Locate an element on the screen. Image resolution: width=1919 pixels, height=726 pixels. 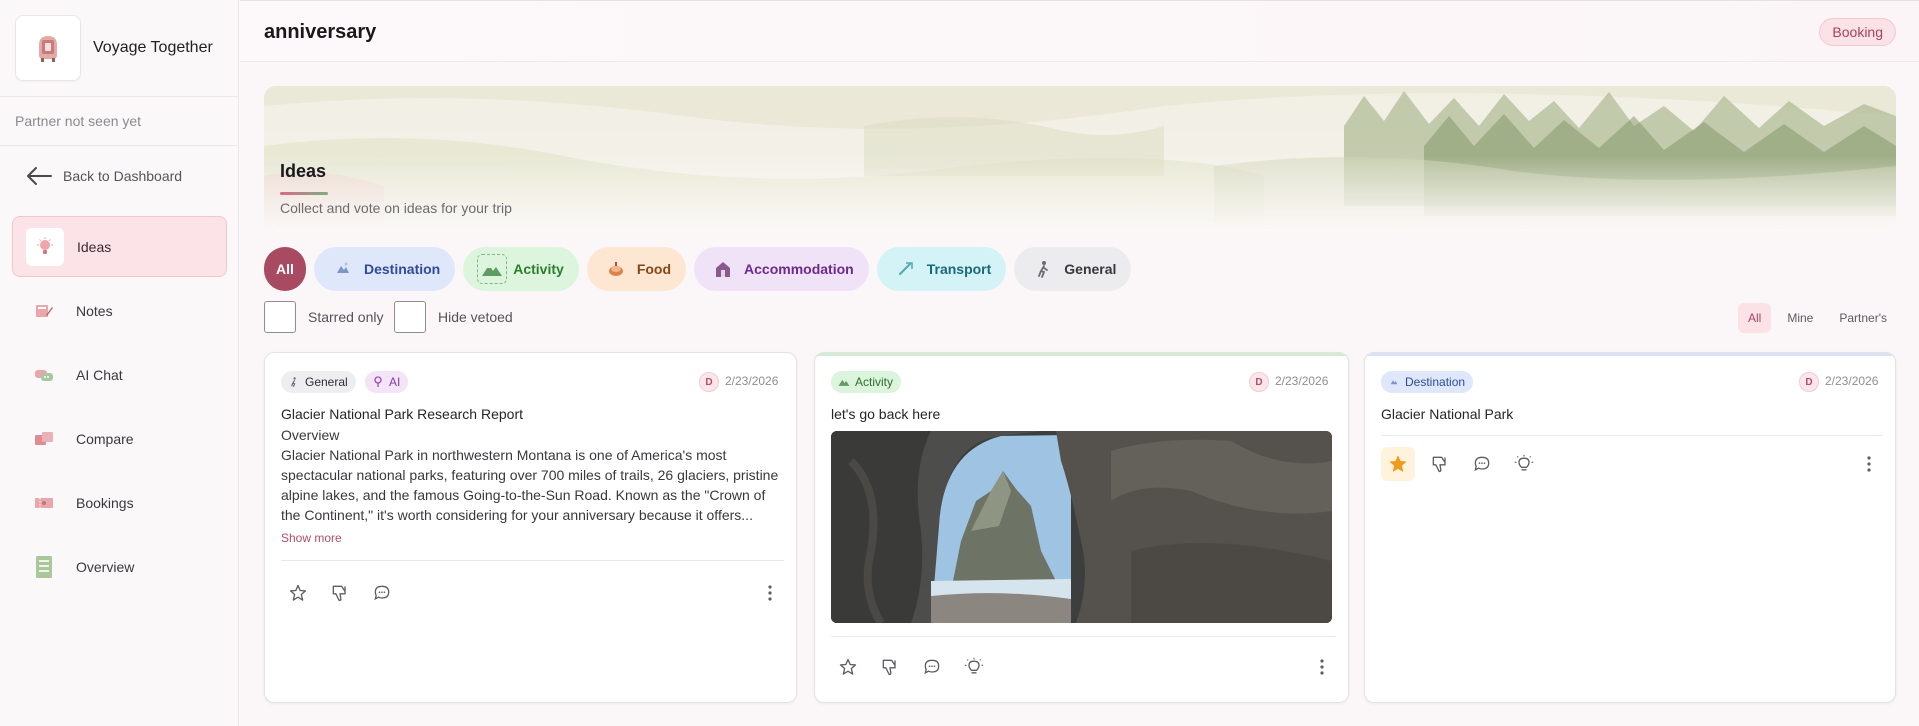
checkbox-label: Hide vetoed is located at coordinates (475, 317).